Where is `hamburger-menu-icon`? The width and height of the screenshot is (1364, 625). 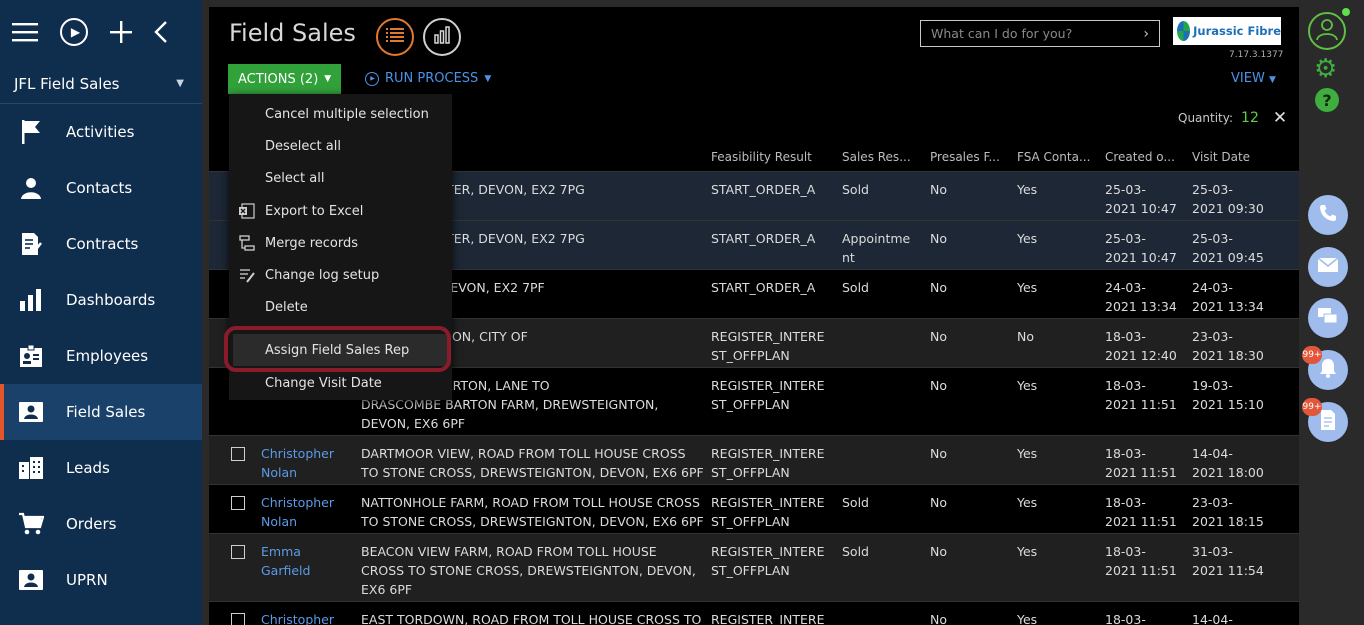 hamburger-menu-icon is located at coordinates (25, 32).